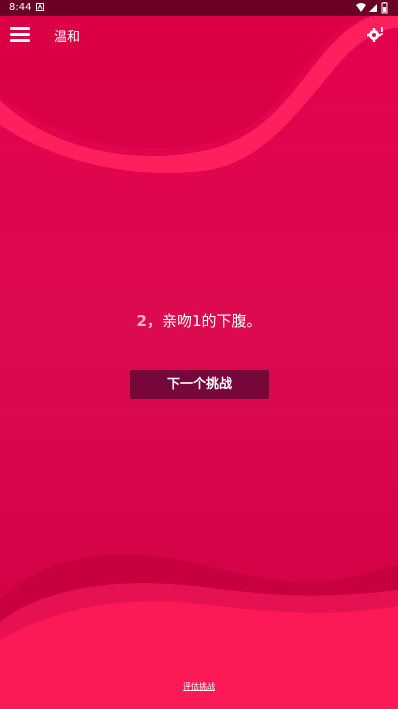 The height and width of the screenshot is (709, 398). I want to click on cell-signal-icon, so click(373, 8).